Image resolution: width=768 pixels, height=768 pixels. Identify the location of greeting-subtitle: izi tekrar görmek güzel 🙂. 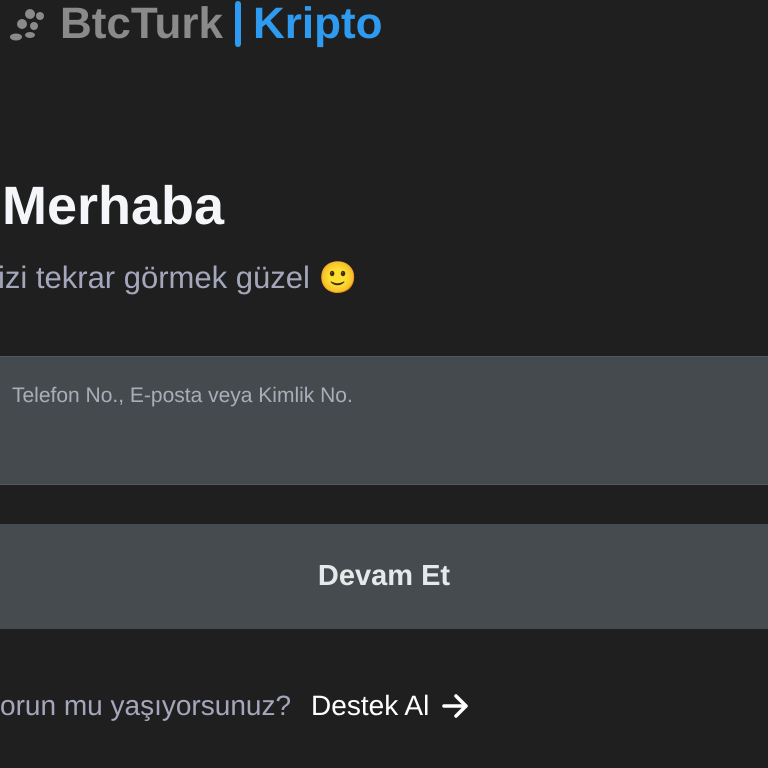
(179, 278).